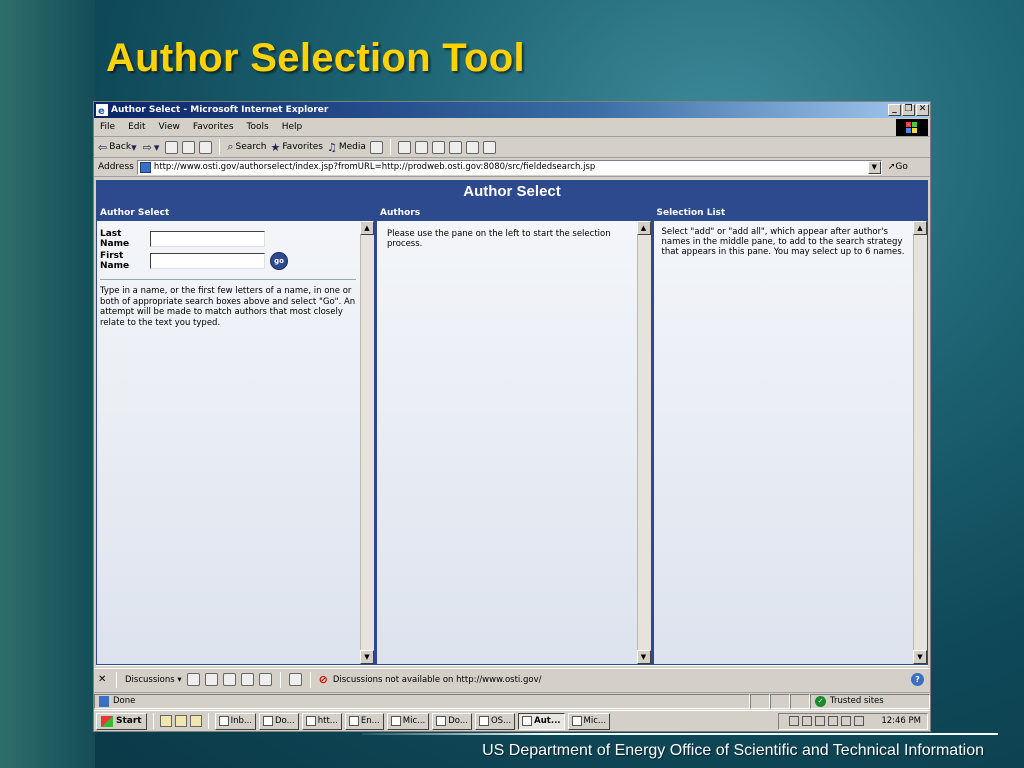 The image size is (1024, 768). I want to click on status-cell, so click(760, 701).